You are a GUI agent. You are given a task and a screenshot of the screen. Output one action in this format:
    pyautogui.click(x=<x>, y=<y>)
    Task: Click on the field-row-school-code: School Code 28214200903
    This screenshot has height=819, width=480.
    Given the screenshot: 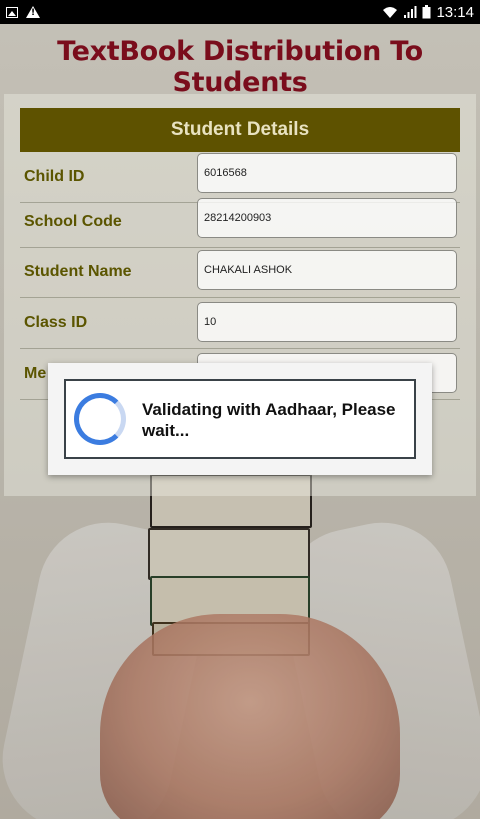 What is the action you would take?
    pyautogui.click(x=240, y=222)
    